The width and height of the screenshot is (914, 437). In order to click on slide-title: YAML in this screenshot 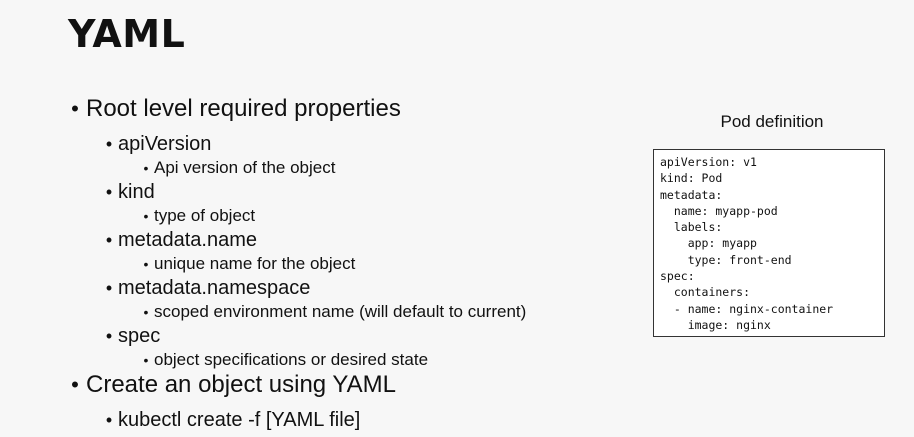, I will do `click(127, 34)`.